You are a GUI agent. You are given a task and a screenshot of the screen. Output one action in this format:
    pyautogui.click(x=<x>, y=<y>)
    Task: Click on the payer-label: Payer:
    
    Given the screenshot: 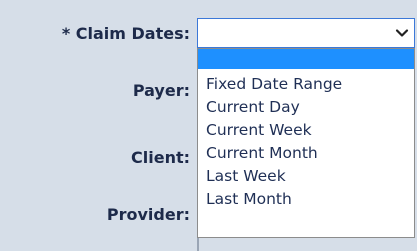 What is the action you would take?
    pyautogui.click(x=161, y=90)
    